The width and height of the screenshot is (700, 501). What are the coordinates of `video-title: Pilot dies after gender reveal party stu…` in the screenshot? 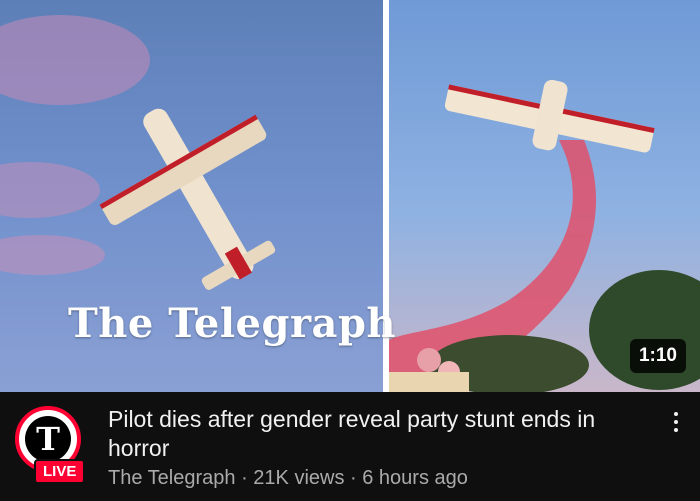 It's located at (380, 434).